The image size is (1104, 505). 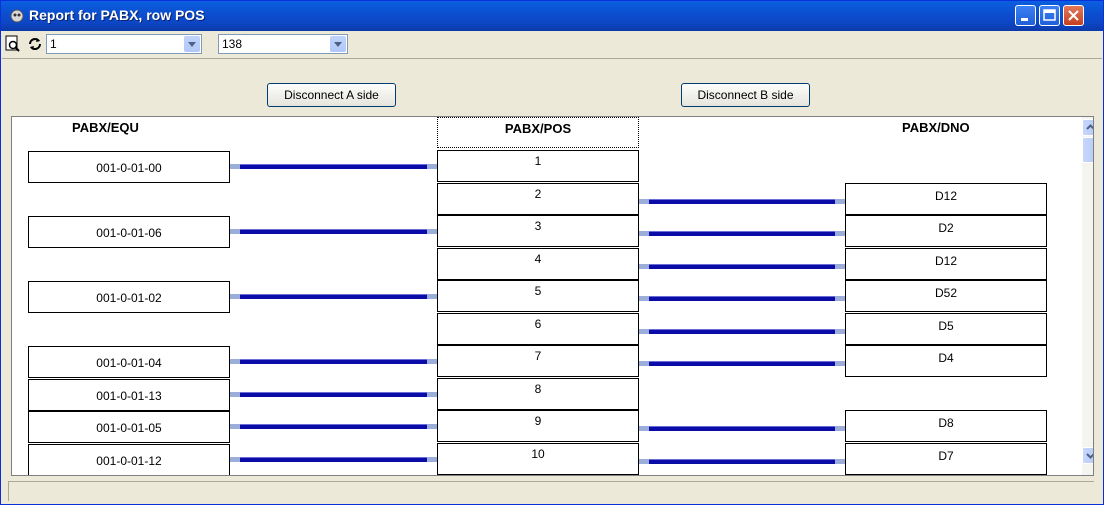 I want to click on disconnect-b-button: Disconnect B side, so click(x=745, y=95).